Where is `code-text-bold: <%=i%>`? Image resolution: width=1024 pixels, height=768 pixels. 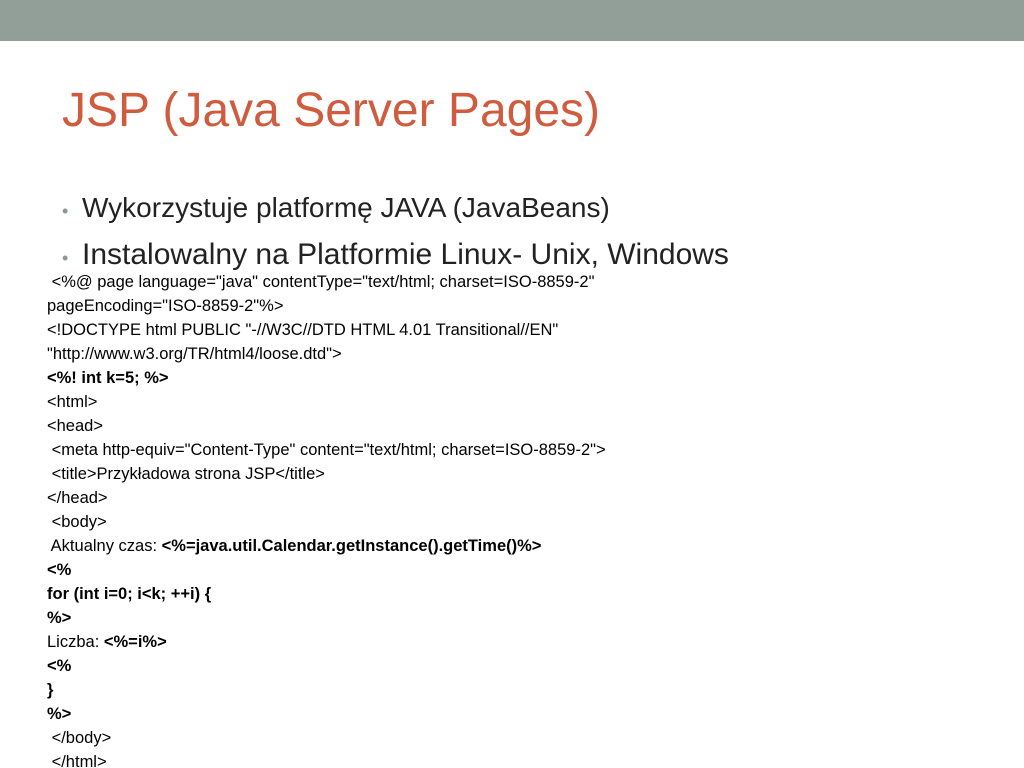
code-text-bold: <%=i%> is located at coordinates (135, 642).